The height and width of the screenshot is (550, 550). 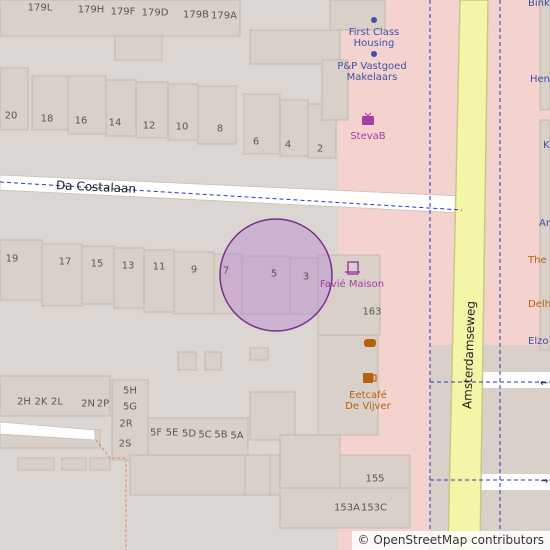 I want to click on house-number: 5E, so click(x=172, y=433).